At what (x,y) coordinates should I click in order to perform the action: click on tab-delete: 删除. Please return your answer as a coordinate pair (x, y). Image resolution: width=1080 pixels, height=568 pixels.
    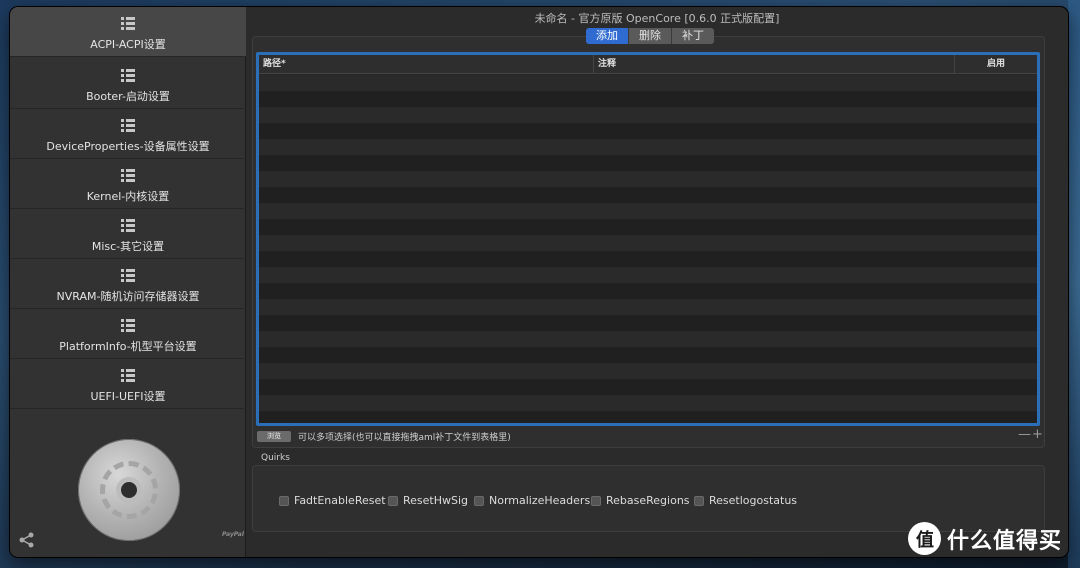
    Looking at the image, I should click on (650, 36).